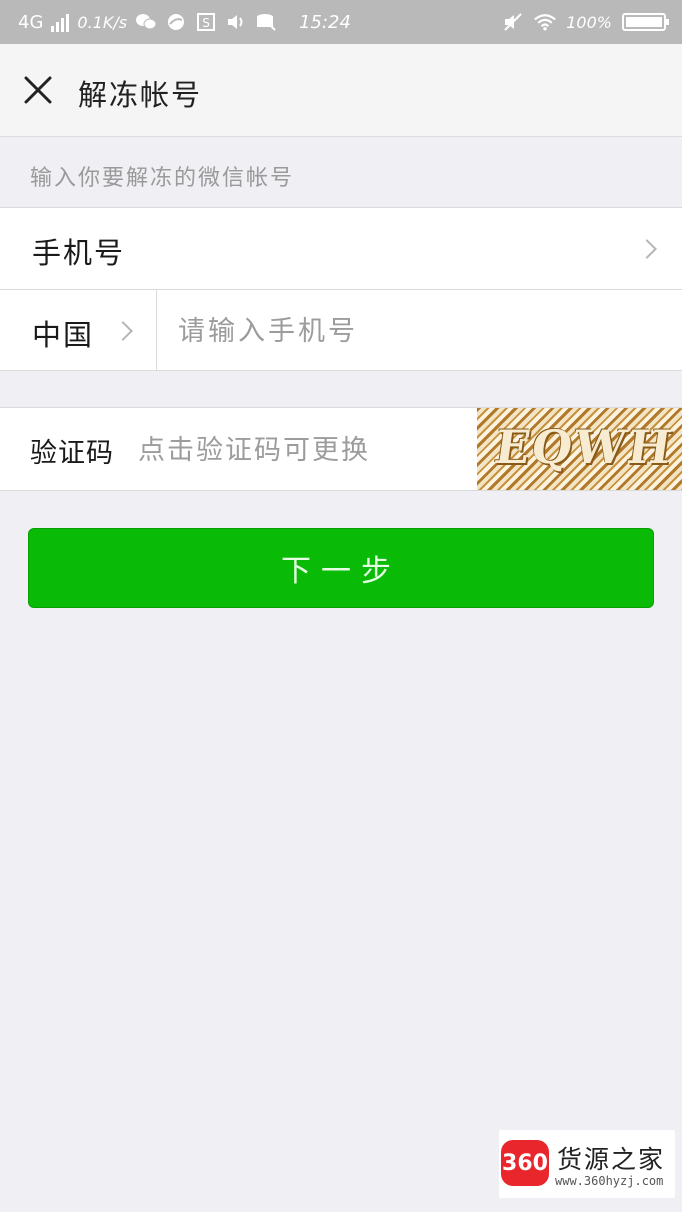 The height and width of the screenshot is (1212, 682). Describe the element at coordinates (545, 22) in the screenshot. I see `wifi-icon` at that location.